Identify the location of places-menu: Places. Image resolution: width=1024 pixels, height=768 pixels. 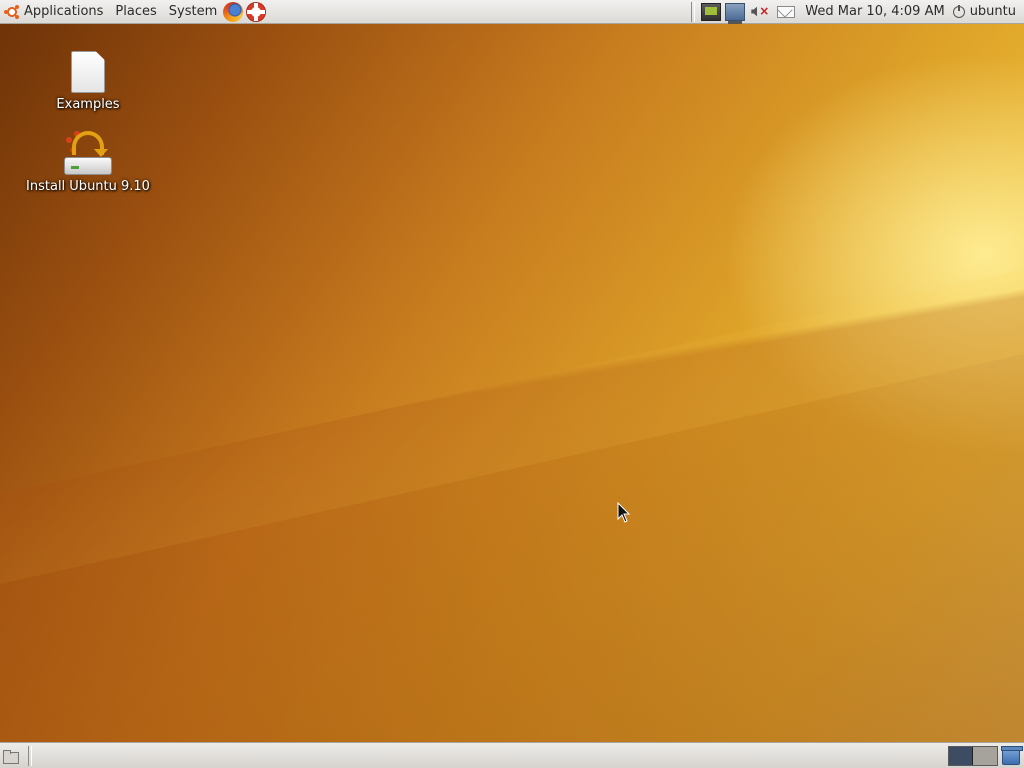
(133, 12).